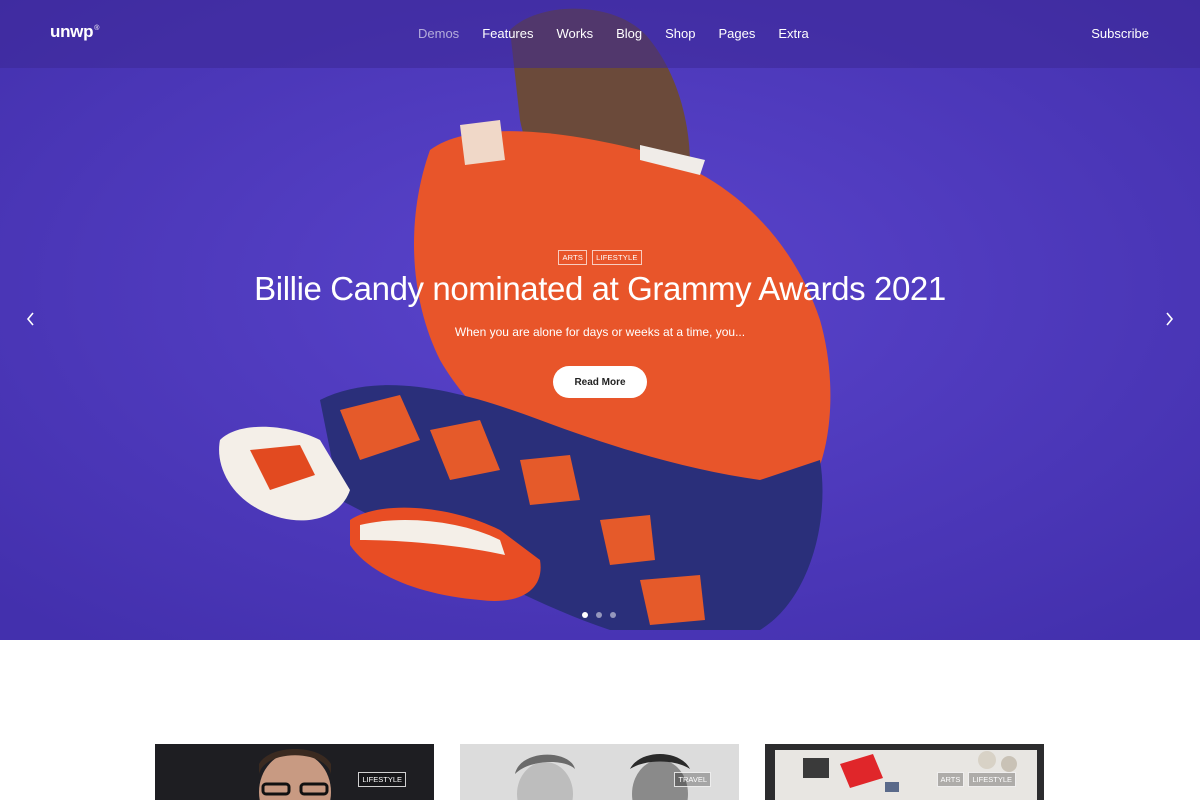 The height and width of the screenshot is (800, 1200). What do you see at coordinates (600, 382) in the screenshot?
I see `read-more-button: Read More` at bounding box center [600, 382].